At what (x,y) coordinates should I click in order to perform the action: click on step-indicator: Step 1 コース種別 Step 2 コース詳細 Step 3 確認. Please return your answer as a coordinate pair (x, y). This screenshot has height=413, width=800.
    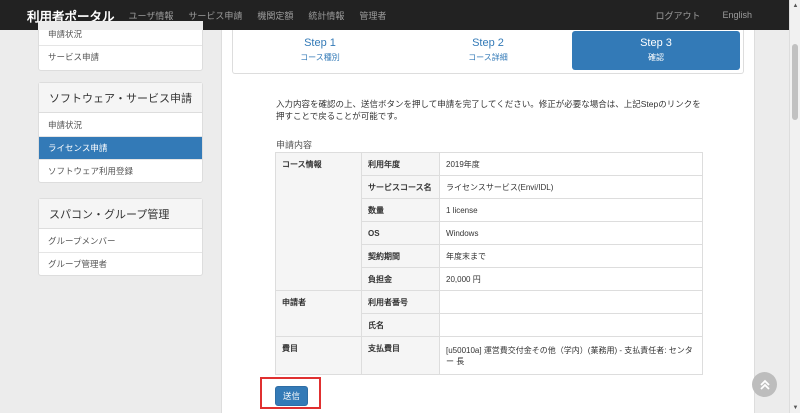
    Looking at the image, I should click on (488, 52).